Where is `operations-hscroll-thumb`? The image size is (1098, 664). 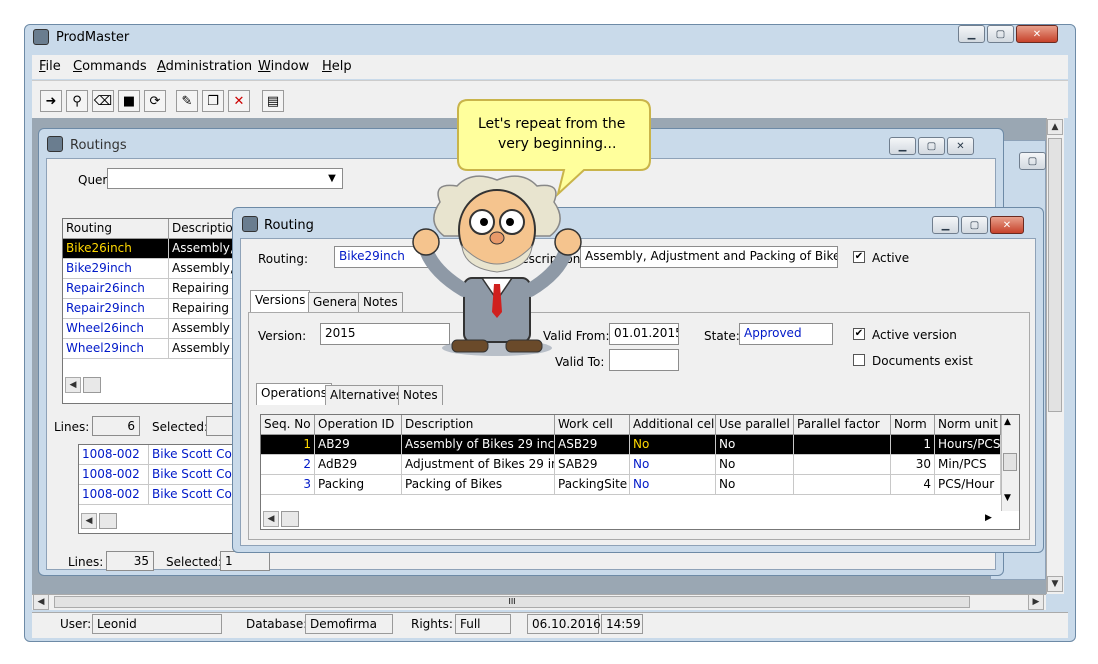 operations-hscroll-thumb is located at coordinates (290, 519).